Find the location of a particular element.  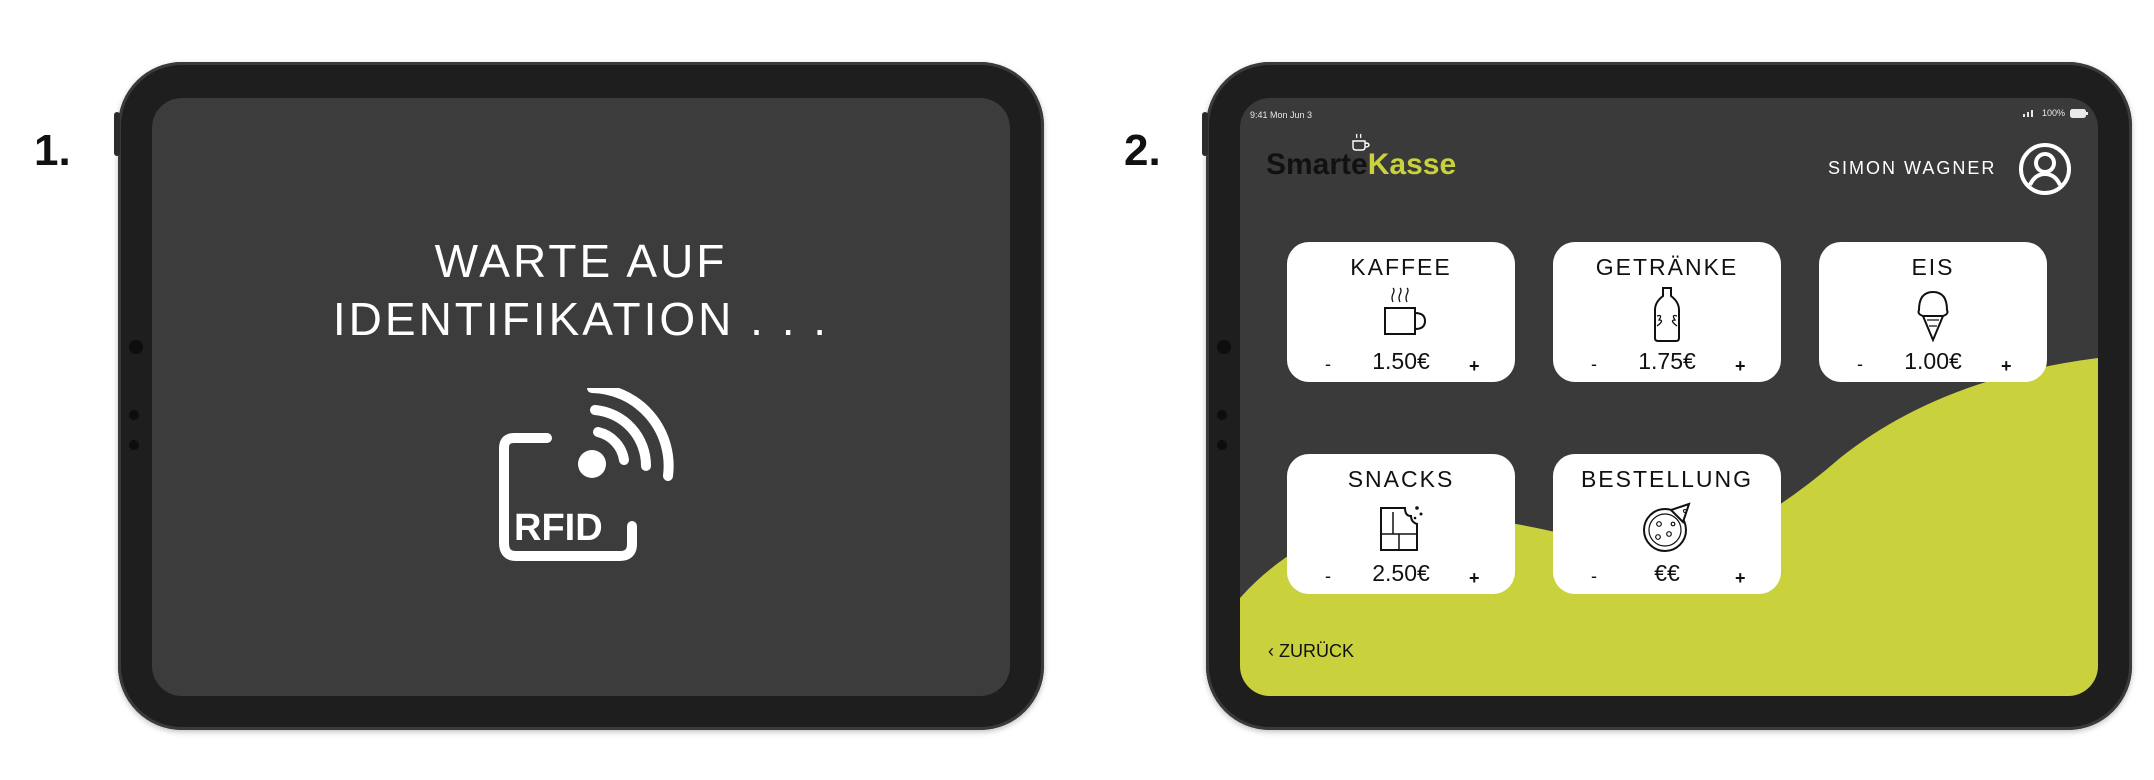

pizza-icon is located at coordinates (1667, 527).